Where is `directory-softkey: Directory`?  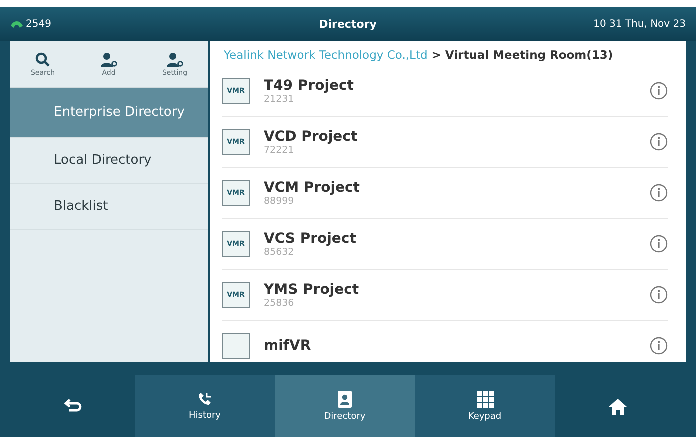
directory-softkey: Directory is located at coordinates (345, 406).